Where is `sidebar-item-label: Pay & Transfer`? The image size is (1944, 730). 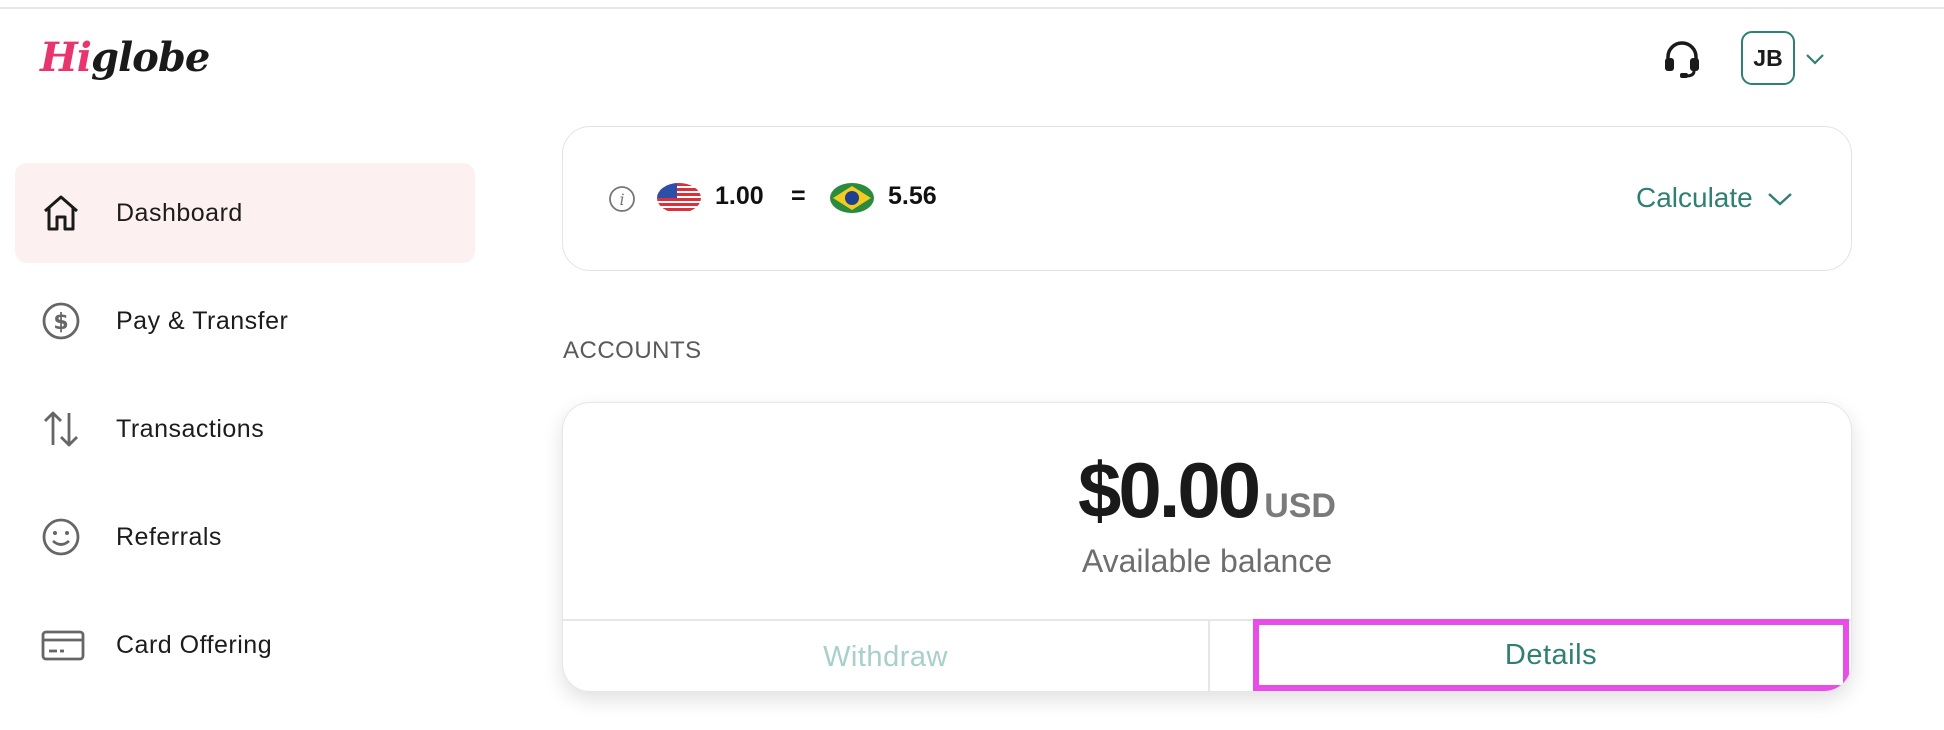 sidebar-item-label: Pay & Transfer is located at coordinates (202, 320).